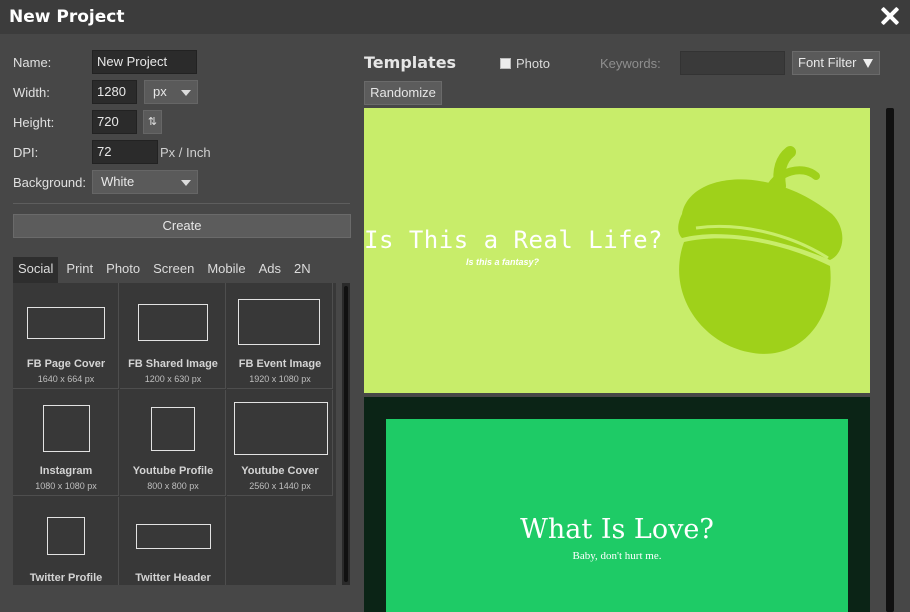 This screenshot has width=910, height=612. What do you see at coordinates (66, 379) in the screenshot?
I see `preset-size: 1640 x 664 px` at bounding box center [66, 379].